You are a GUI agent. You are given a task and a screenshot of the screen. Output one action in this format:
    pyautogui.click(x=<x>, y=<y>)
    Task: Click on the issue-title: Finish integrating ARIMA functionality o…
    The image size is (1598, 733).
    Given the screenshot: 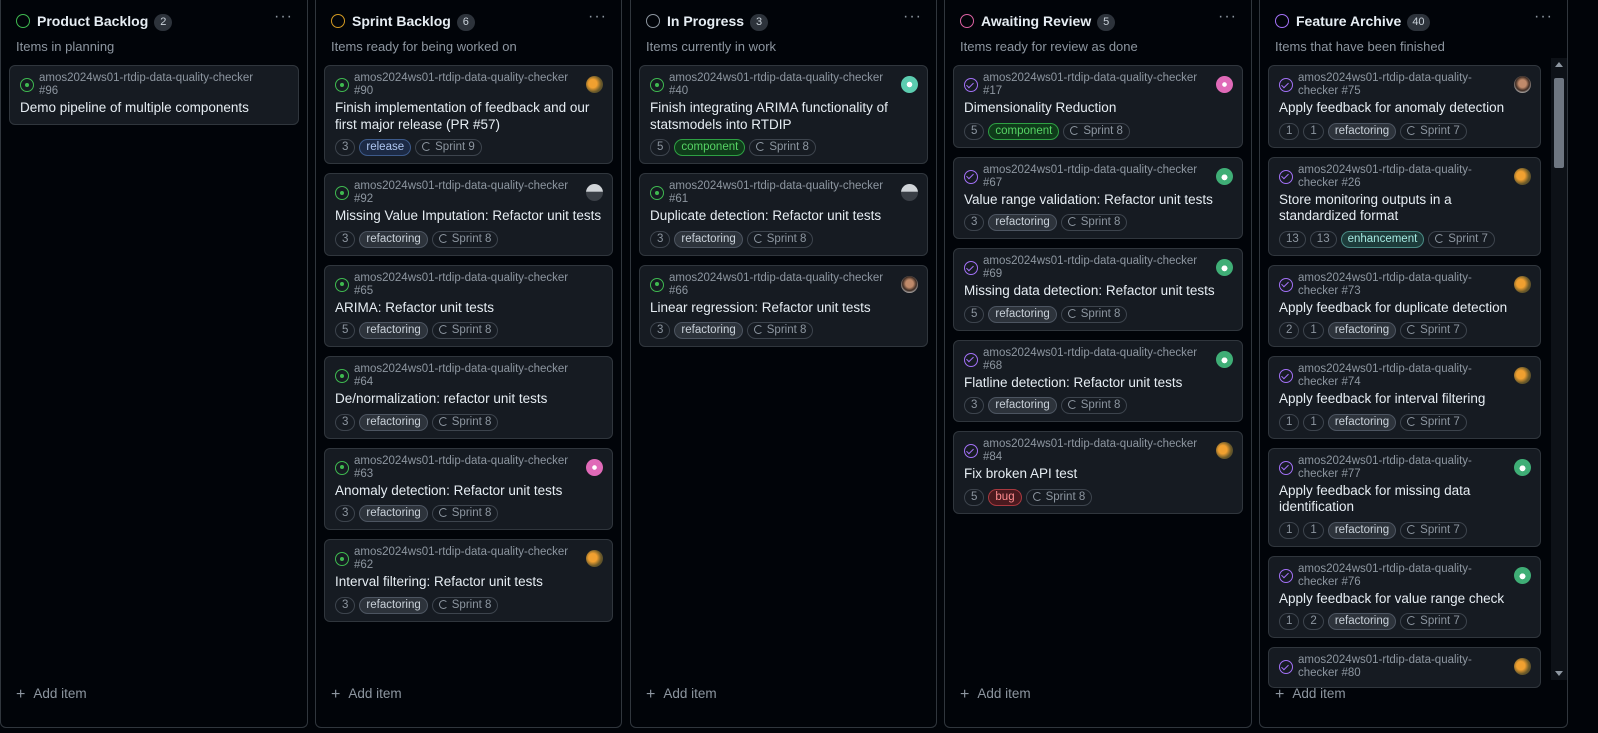 What is the action you would take?
    pyautogui.click(x=783, y=116)
    